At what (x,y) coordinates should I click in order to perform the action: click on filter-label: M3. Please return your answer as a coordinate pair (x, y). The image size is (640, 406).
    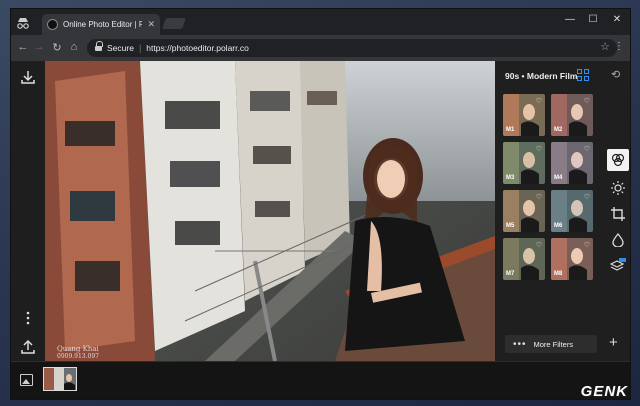
    Looking at the image, I should click on (510, 178).